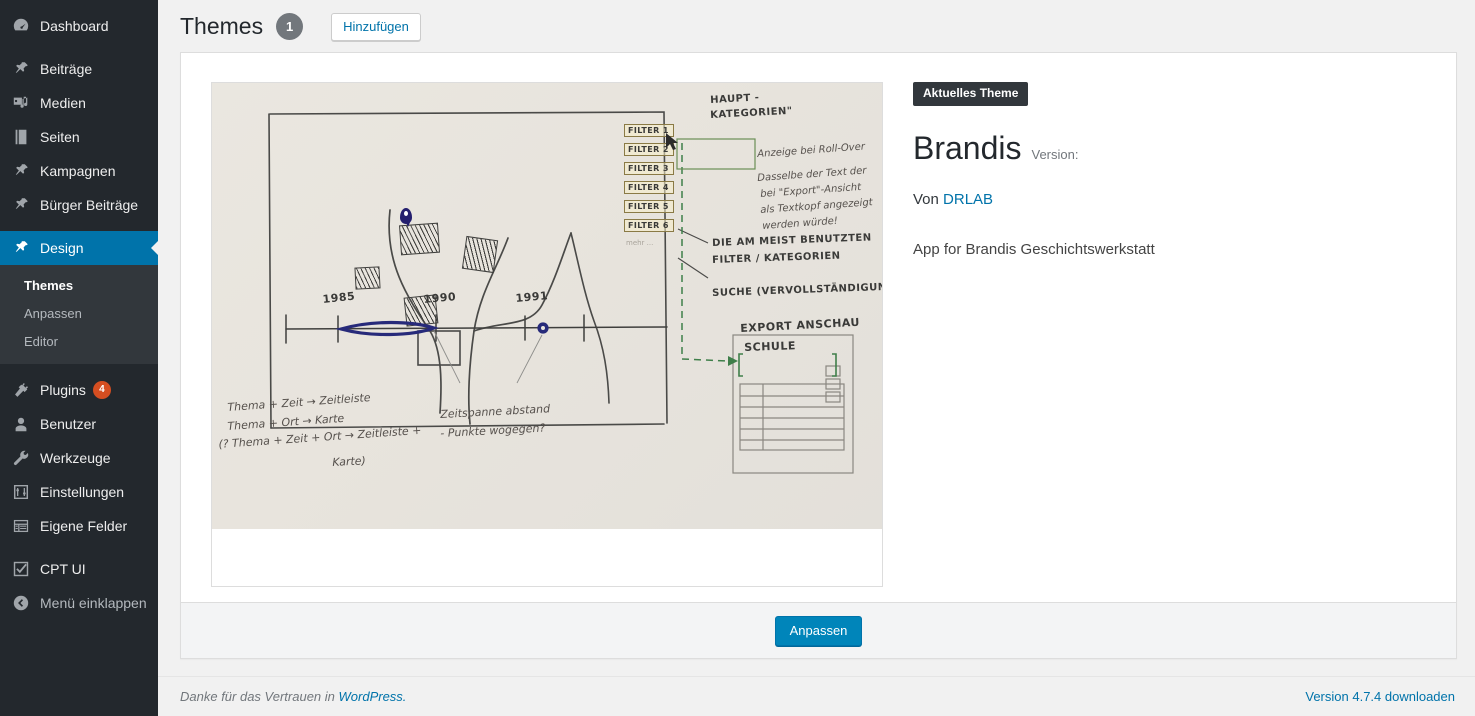 The image size is (1475, 716). I want to click on sidebar-label: Eigene Felder, so click(84, 526).